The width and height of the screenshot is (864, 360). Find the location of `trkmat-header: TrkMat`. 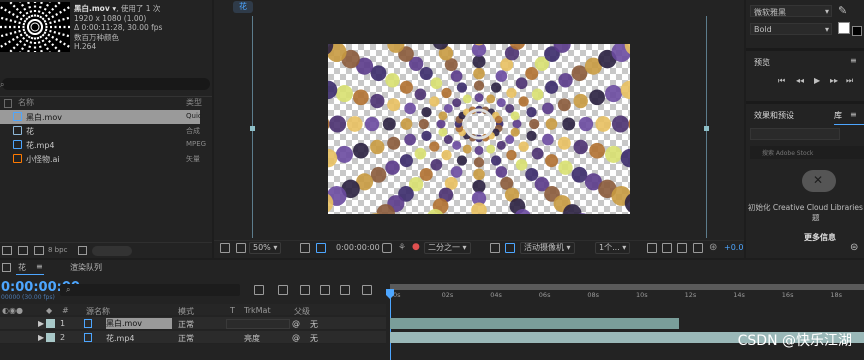

trkmat-header: TrkMat is located at coordinates (257, 310).